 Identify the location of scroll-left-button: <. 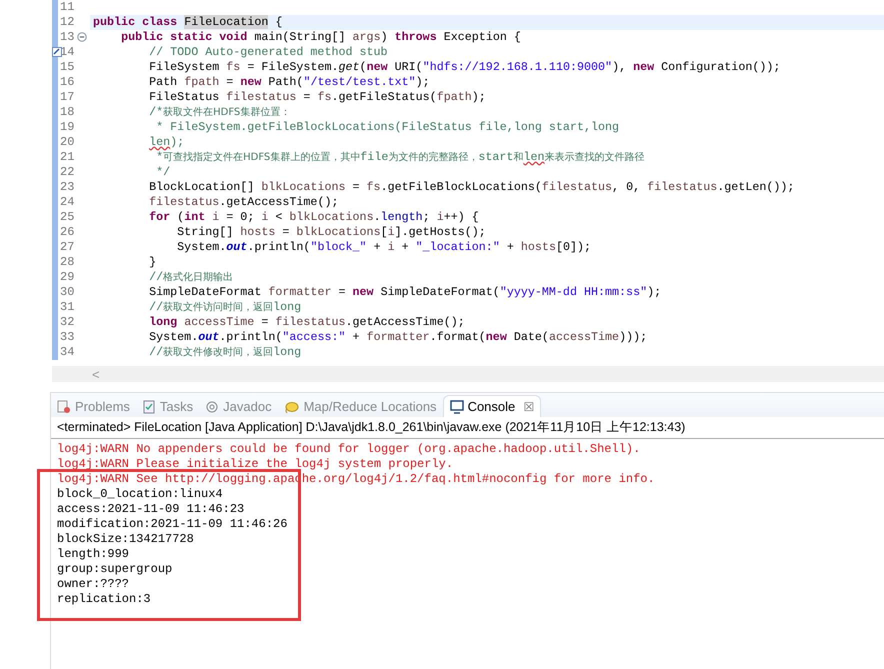
(96, 374).